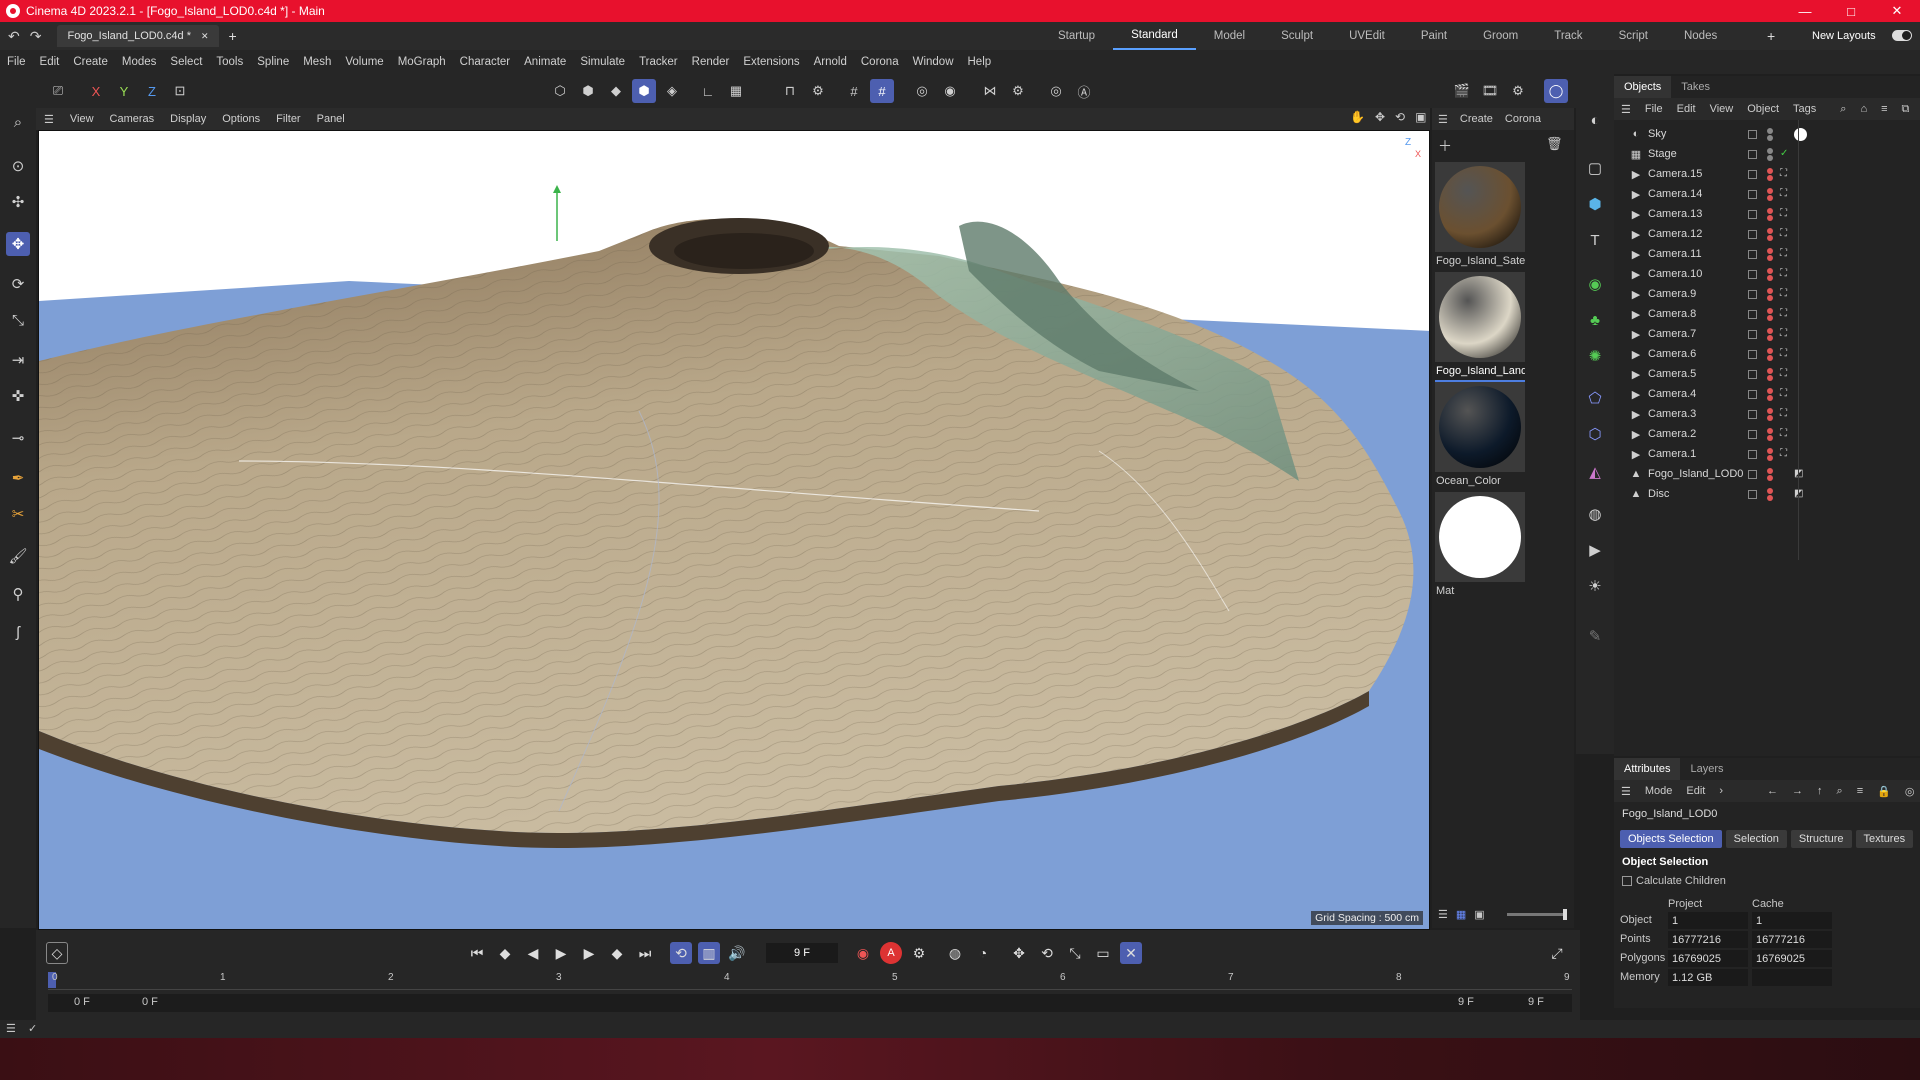 This screenshot has height=1080, width=1920. What do you see at coordinates (152, 91) in the screenshot?
I see `z-axis-lock-button: Z` at bounding box center [152, 91].